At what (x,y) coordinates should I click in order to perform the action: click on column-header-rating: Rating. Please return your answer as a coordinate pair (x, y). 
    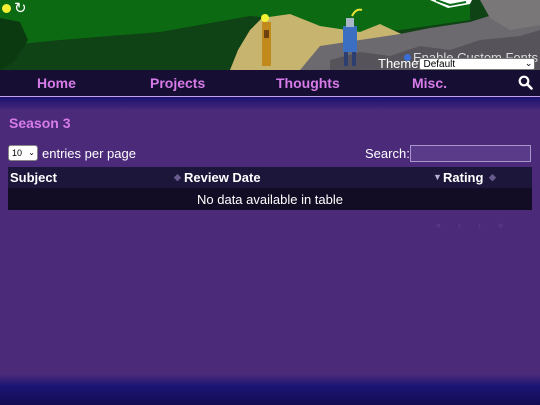
    Looking at the image, I should click on (463, 177).